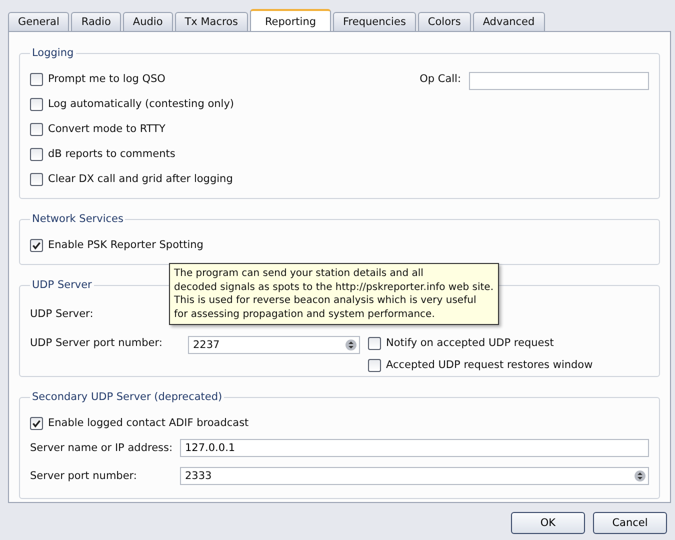 The width and height of the screenshot is (675, 540). What do you see at coordinates (489, 365) in the screenshot?
I see `checkbox-label: Accepted UDP request restores window` at bounding box center [489, 365].